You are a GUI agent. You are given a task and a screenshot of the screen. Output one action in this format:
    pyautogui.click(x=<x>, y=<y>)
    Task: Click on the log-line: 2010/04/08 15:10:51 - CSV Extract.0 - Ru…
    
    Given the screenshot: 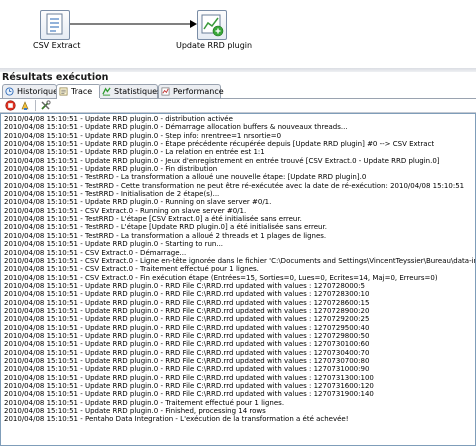 What is the action you would take?
    pyautogui.click(x=125, y=210)
    